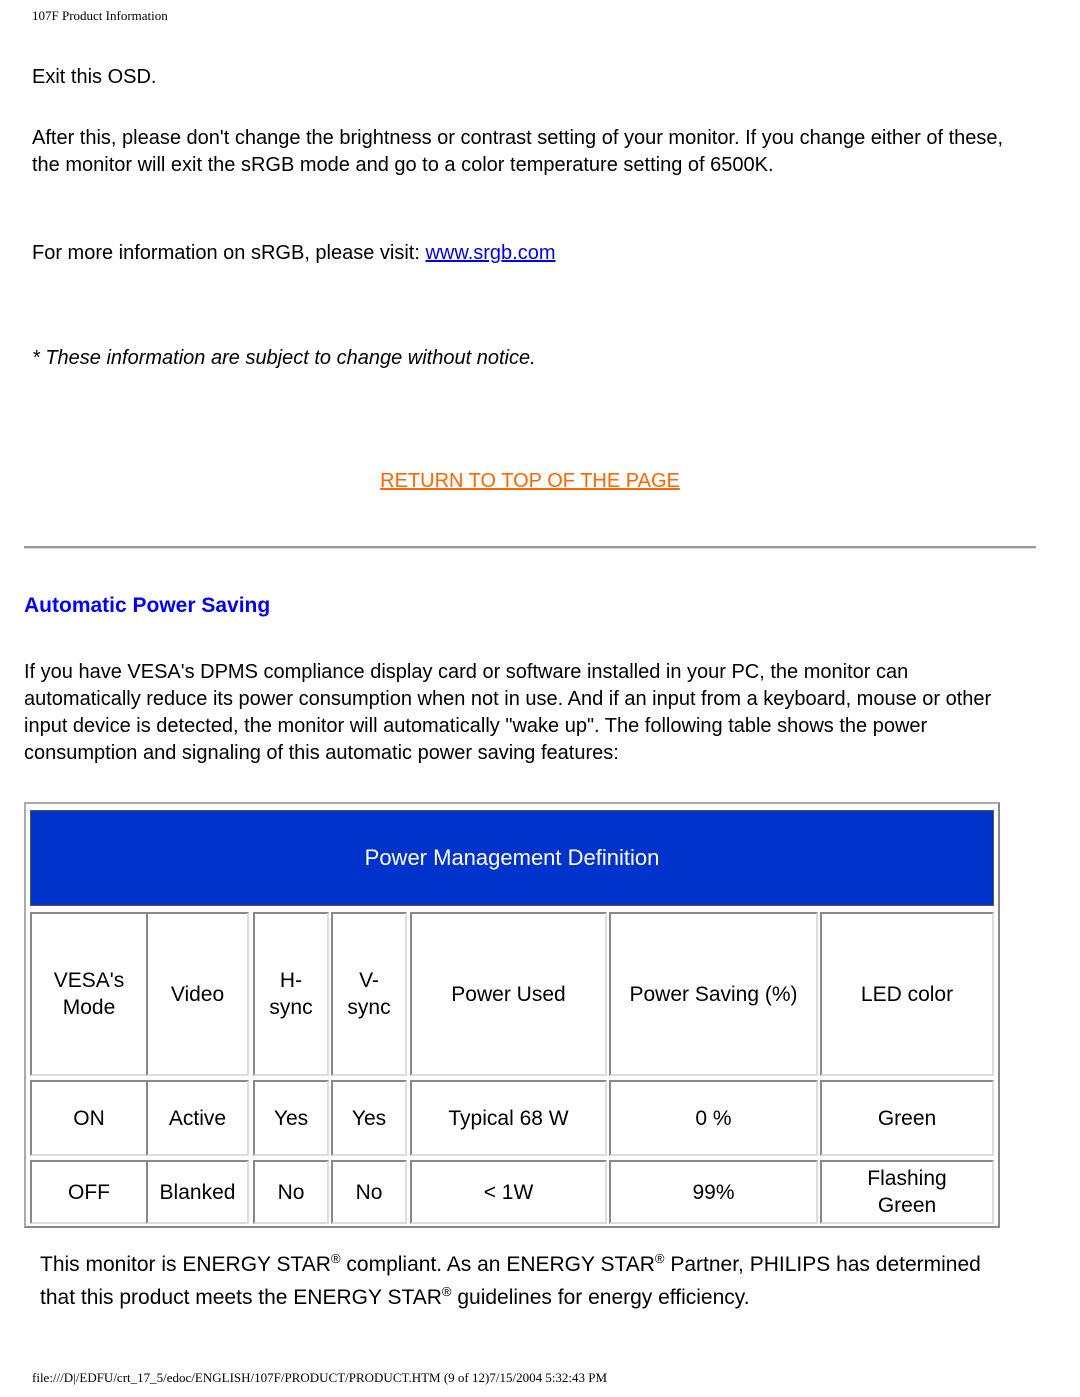 Image resolution: width=1080 pixels, height=1397 pixels. Describe the element at coordinates (100, 15) in the screenshot. I see `page-header-title: 107F Product Information` at that location.